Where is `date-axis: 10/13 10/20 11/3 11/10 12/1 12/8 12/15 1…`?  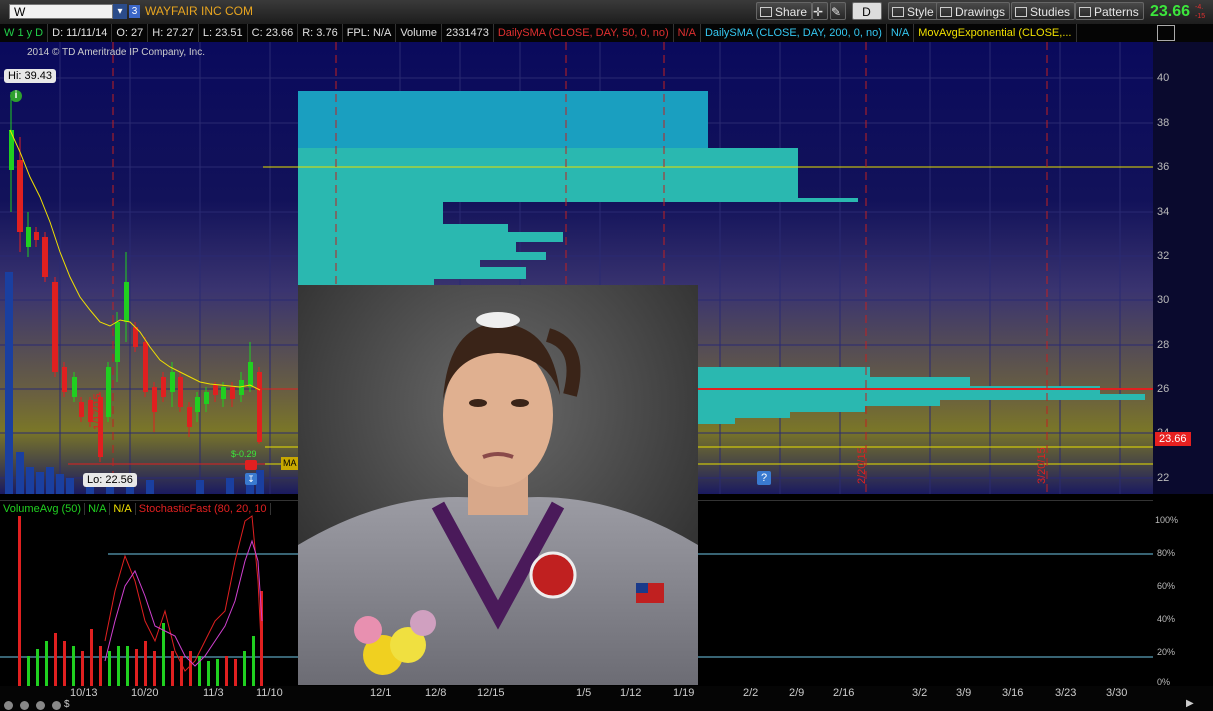
date-axis: 10/13 10/20 11/3 11/10 12/1 12/8 12/15 1… is located at coordinates (606, 698).